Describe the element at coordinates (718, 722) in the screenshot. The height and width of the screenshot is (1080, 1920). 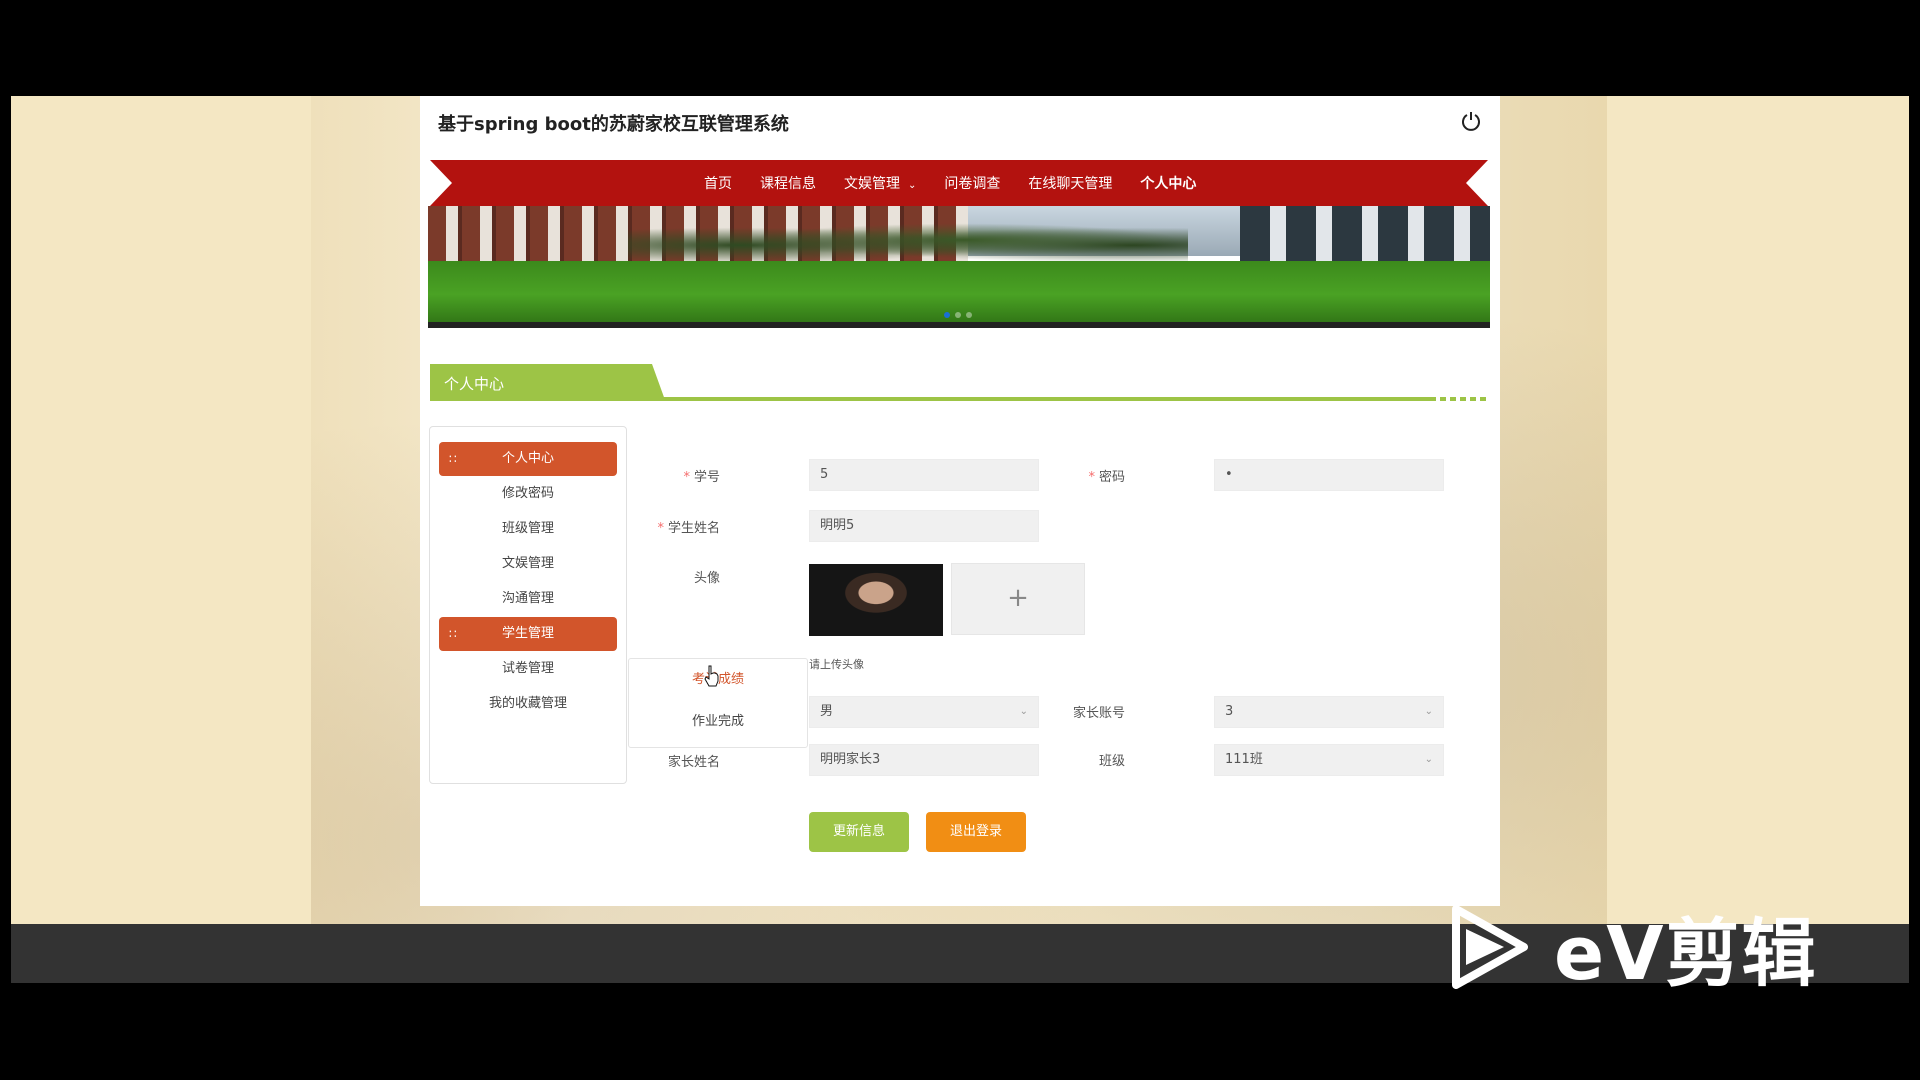
I see `submenu-item-homework: 作业完成` at that location.